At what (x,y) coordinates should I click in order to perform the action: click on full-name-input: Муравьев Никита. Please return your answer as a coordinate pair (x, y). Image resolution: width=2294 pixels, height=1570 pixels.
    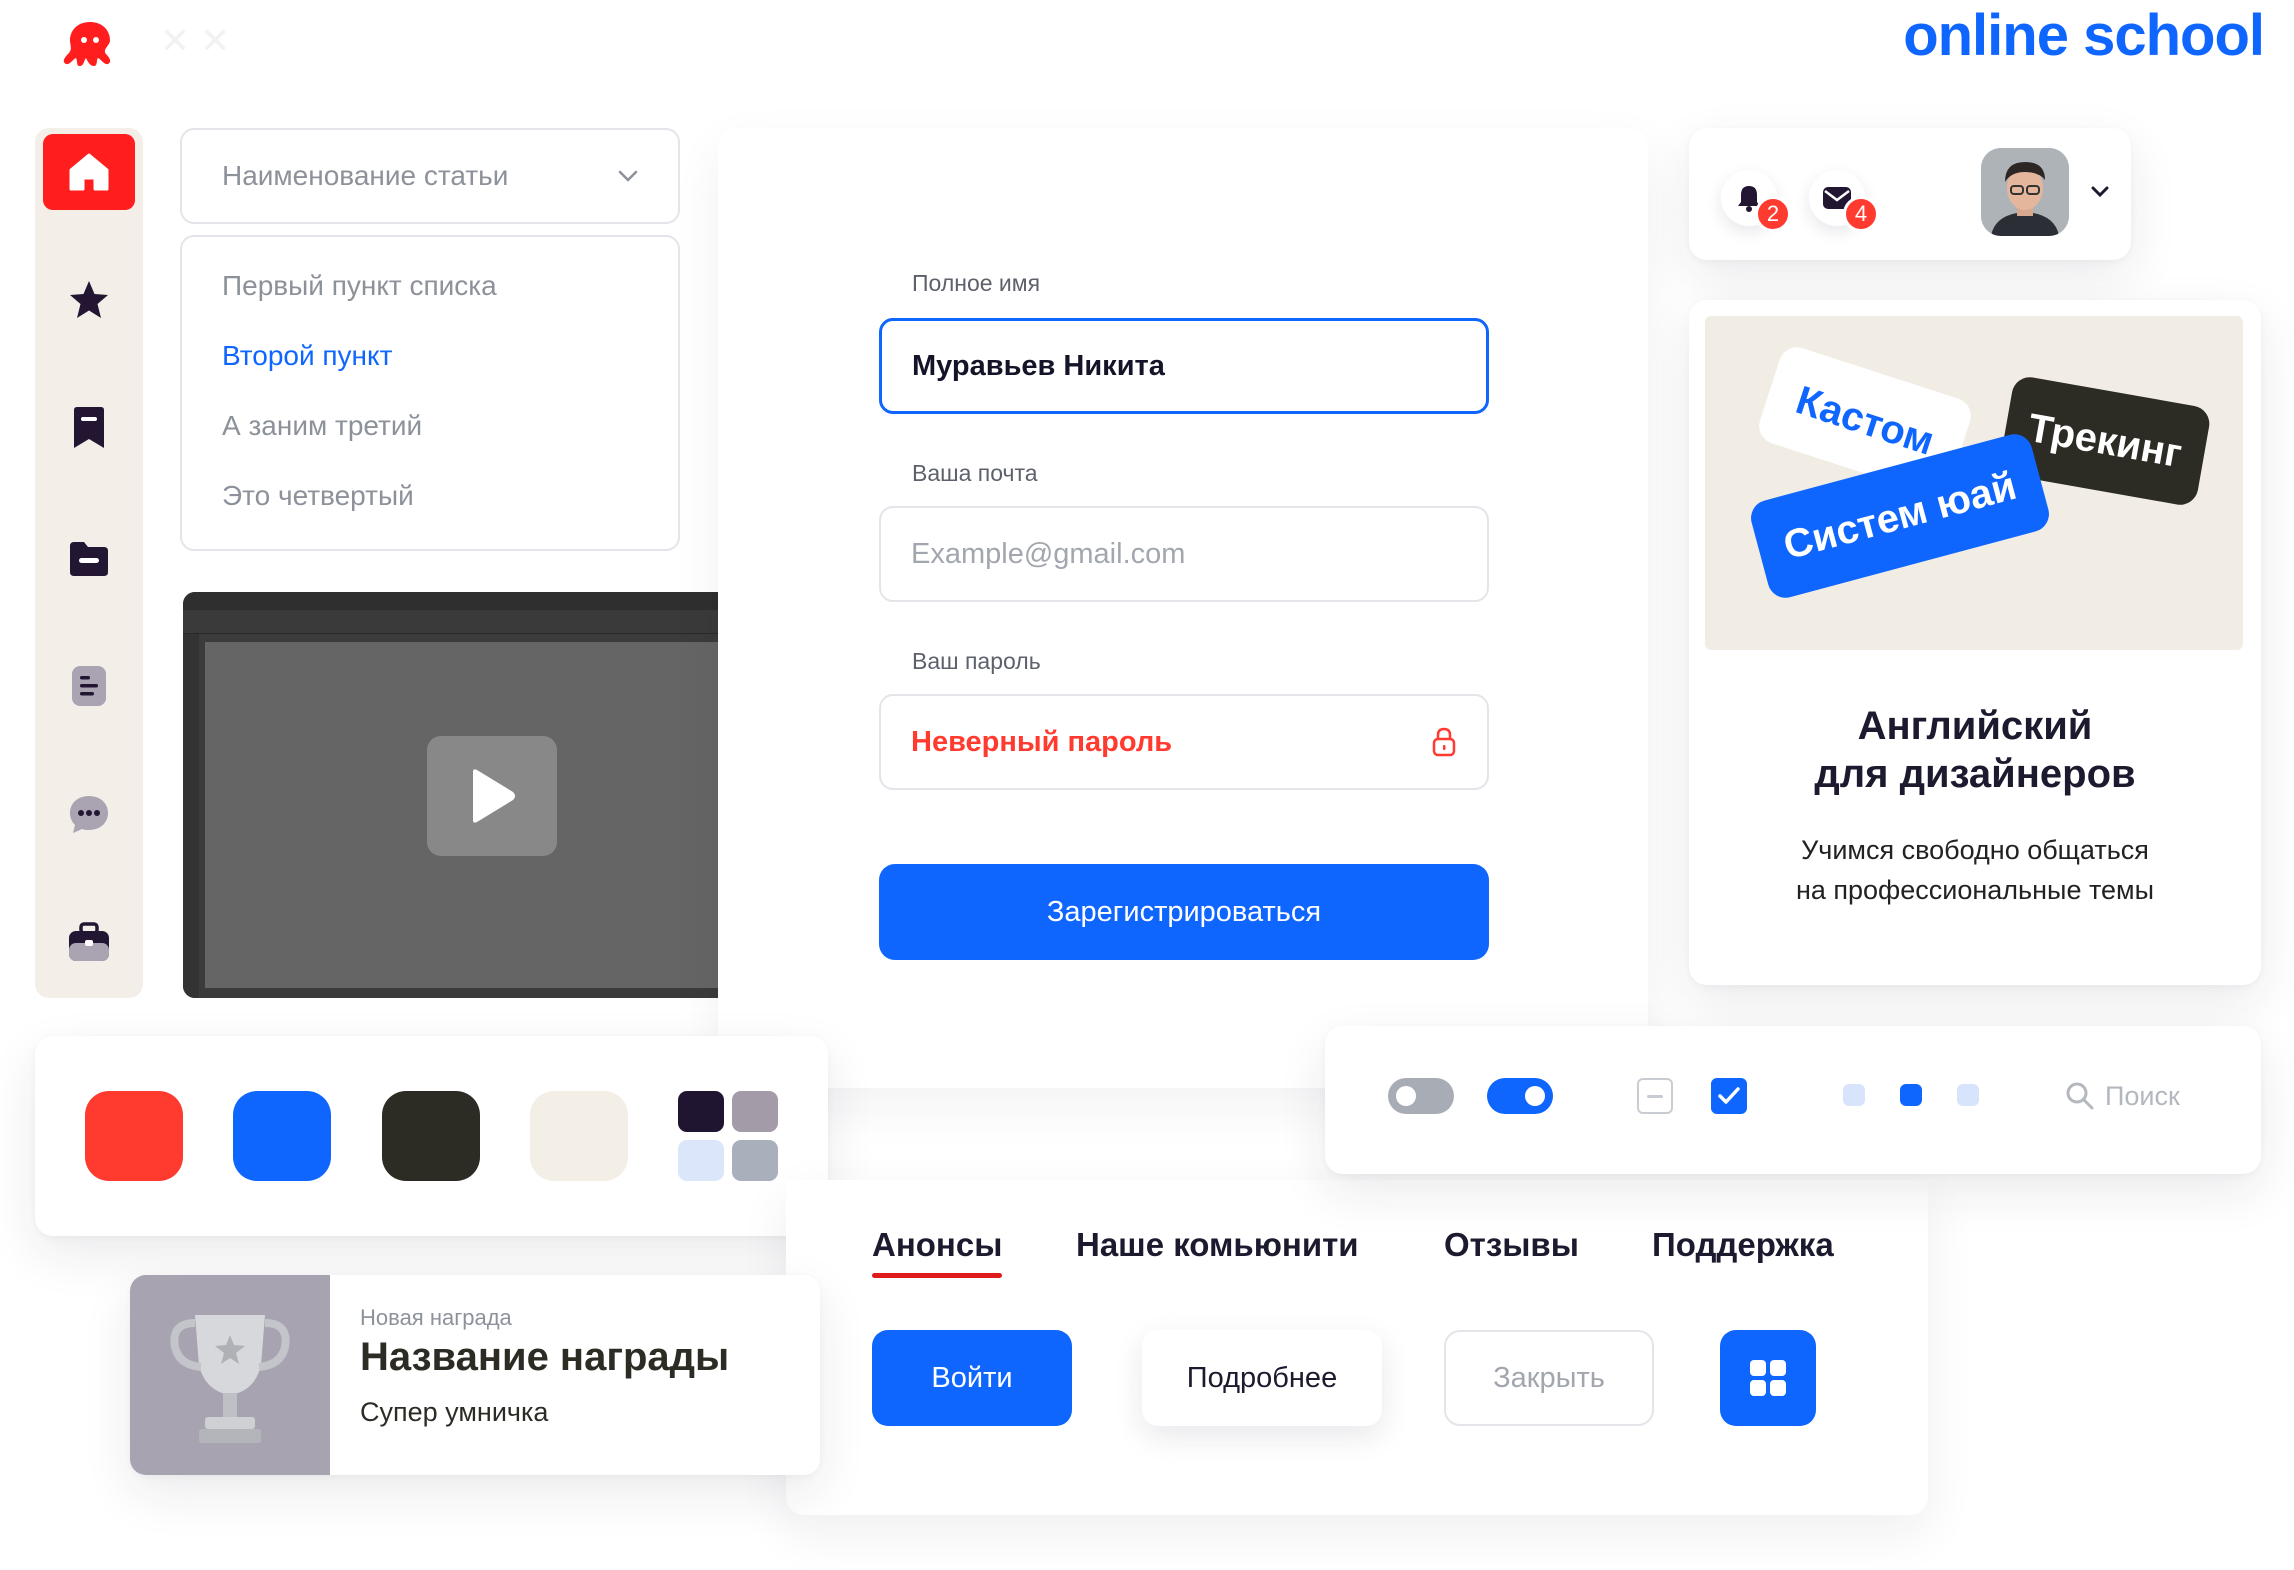
    Looking at the image, I should click on (1184, 366).